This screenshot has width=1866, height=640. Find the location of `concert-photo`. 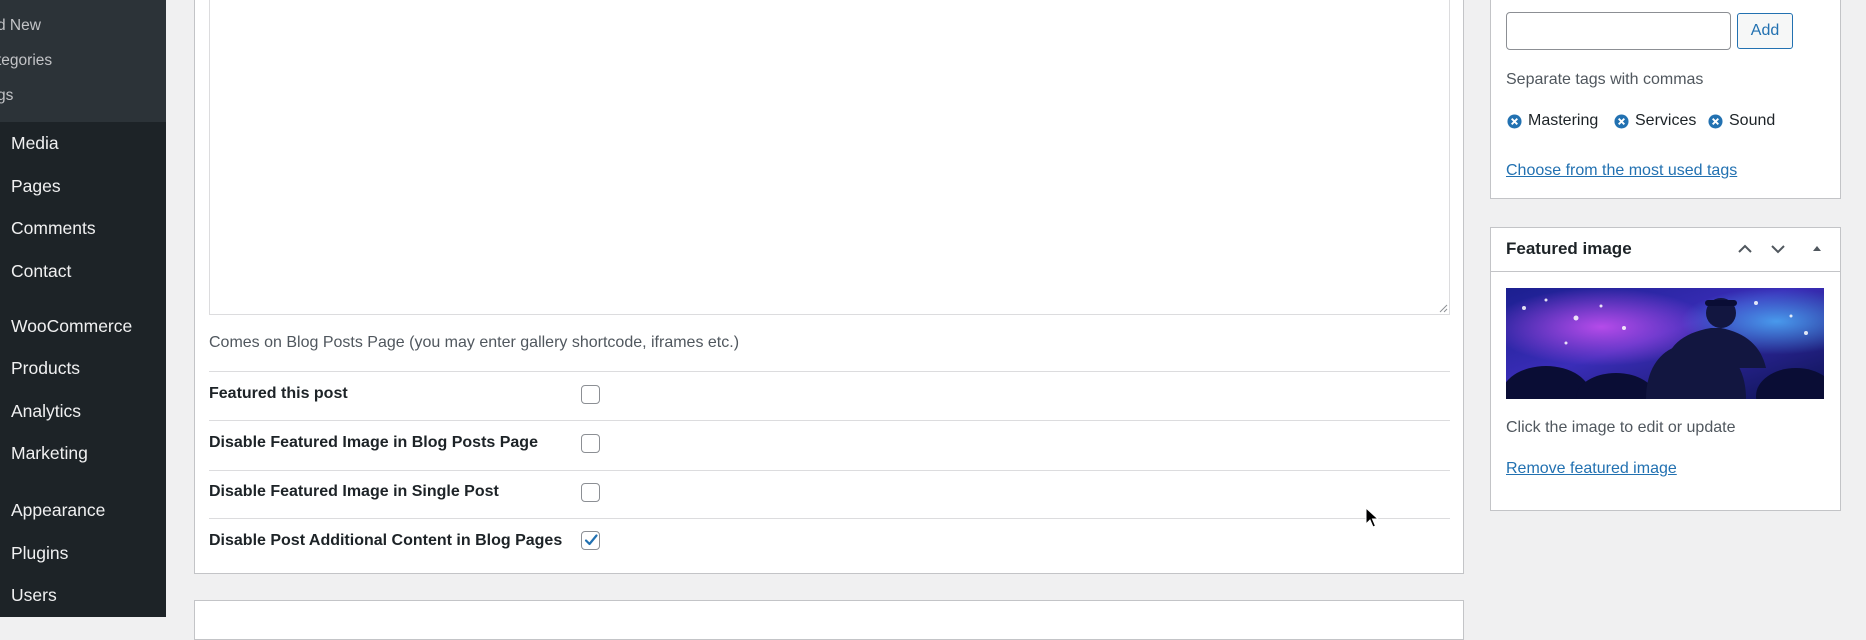

concert-photo is located at coordinates (1665, 343).